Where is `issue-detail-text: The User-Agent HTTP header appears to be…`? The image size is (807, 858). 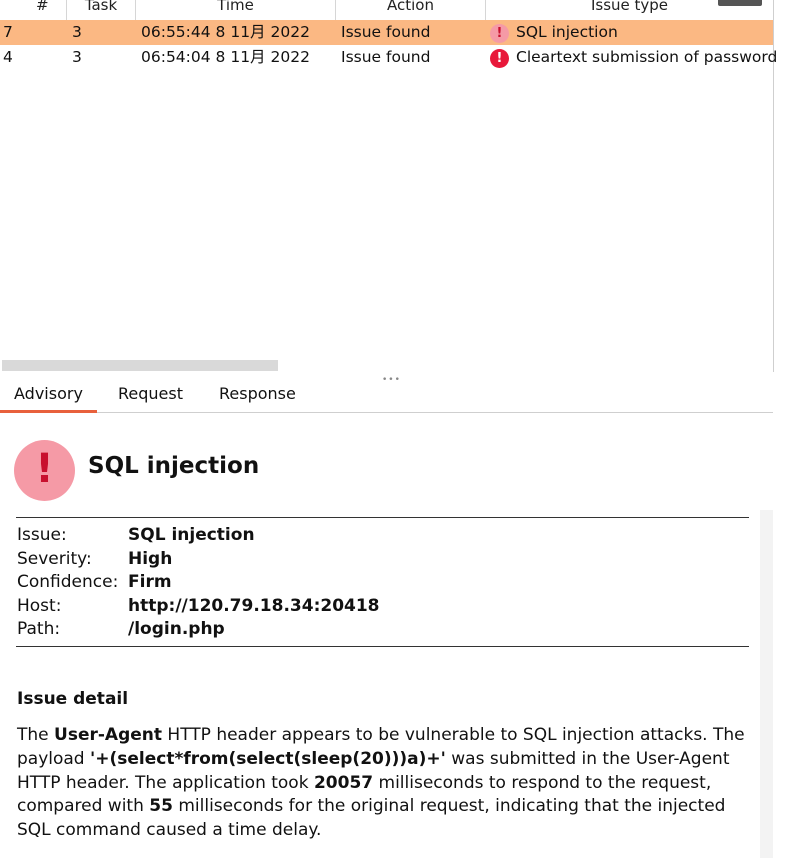
issue-detail-text: The User-Agent HTTP header appears to be… is located at coordinates (382, 783).